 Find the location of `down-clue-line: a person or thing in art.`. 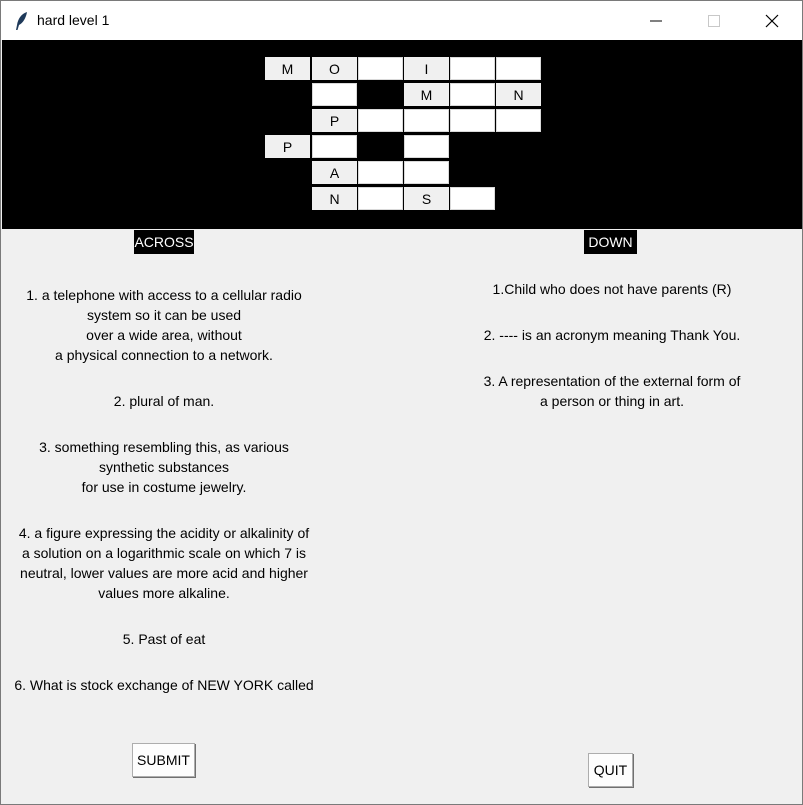

down-clue-line: a person or thing in art. is located at coordinates (612, 401).